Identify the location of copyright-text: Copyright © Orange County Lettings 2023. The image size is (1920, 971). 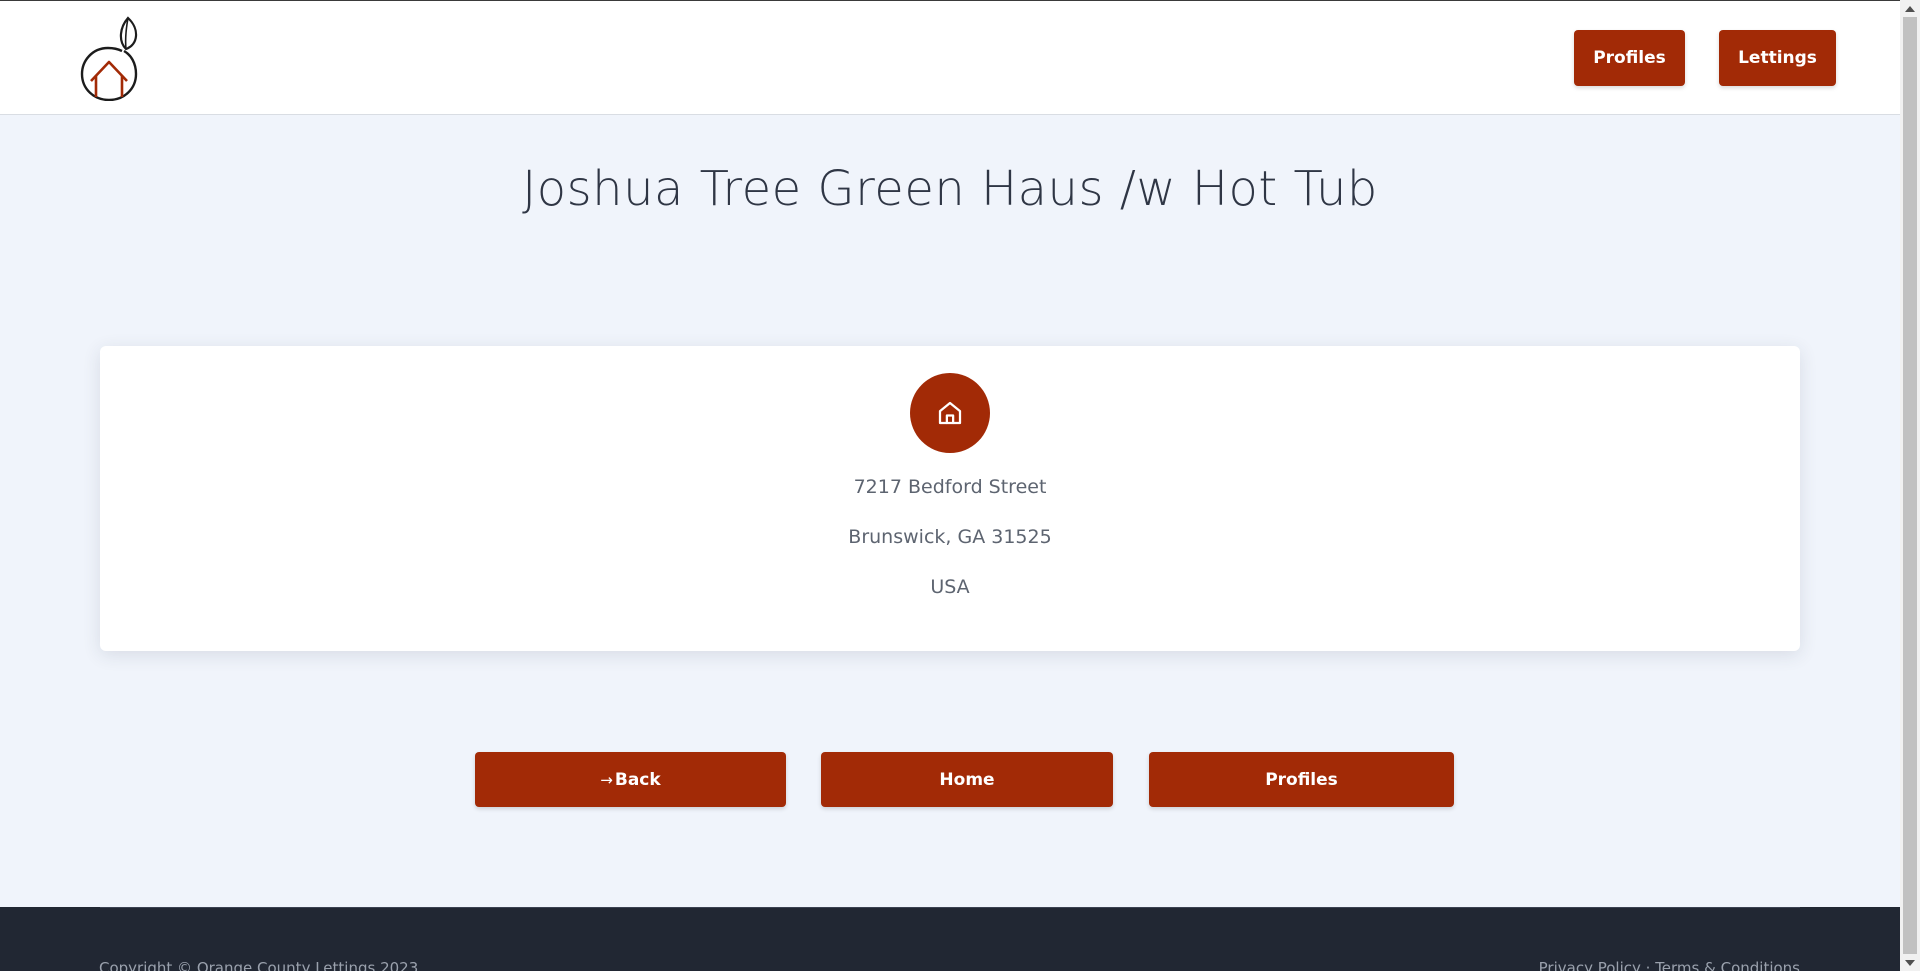
(259, 965).